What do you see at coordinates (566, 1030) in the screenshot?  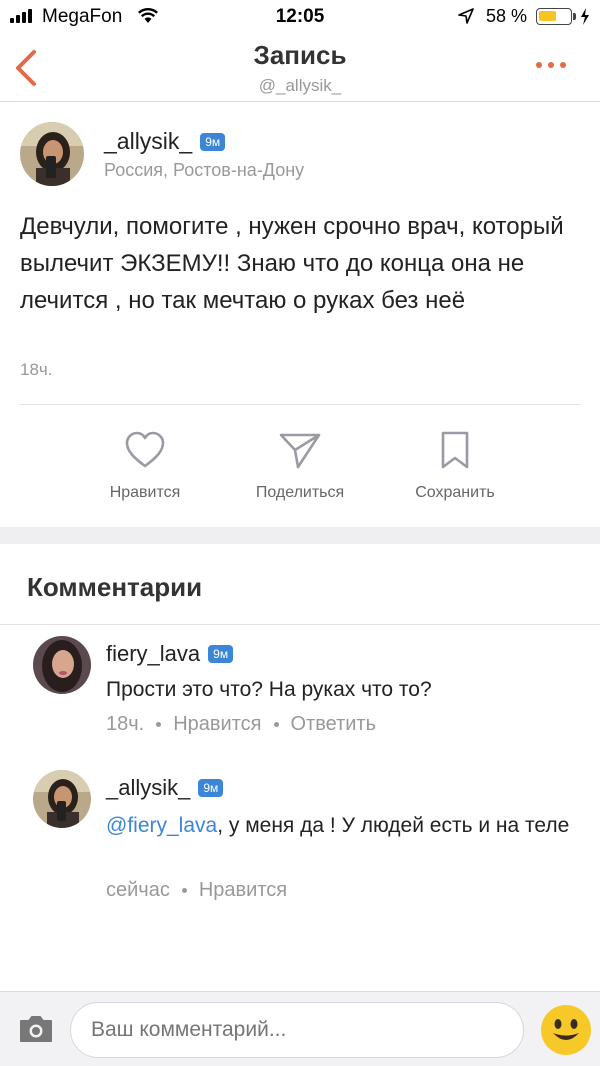 I see `smiley-emoji-icon` at bounding box center [566, 1030].